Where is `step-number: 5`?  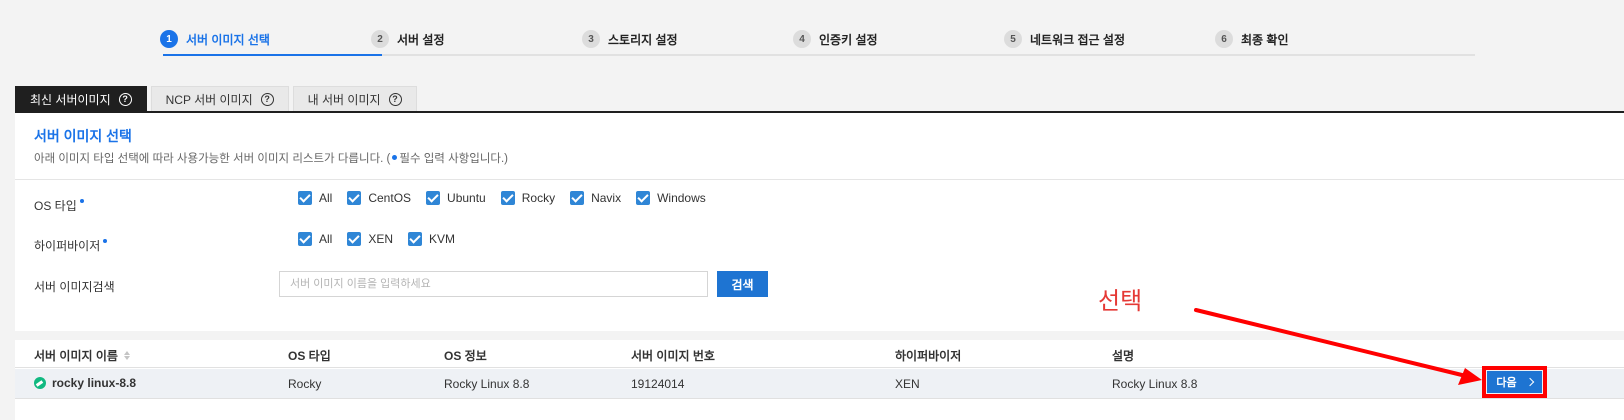
step-number: 5 is located at coordinates (1013, 39).